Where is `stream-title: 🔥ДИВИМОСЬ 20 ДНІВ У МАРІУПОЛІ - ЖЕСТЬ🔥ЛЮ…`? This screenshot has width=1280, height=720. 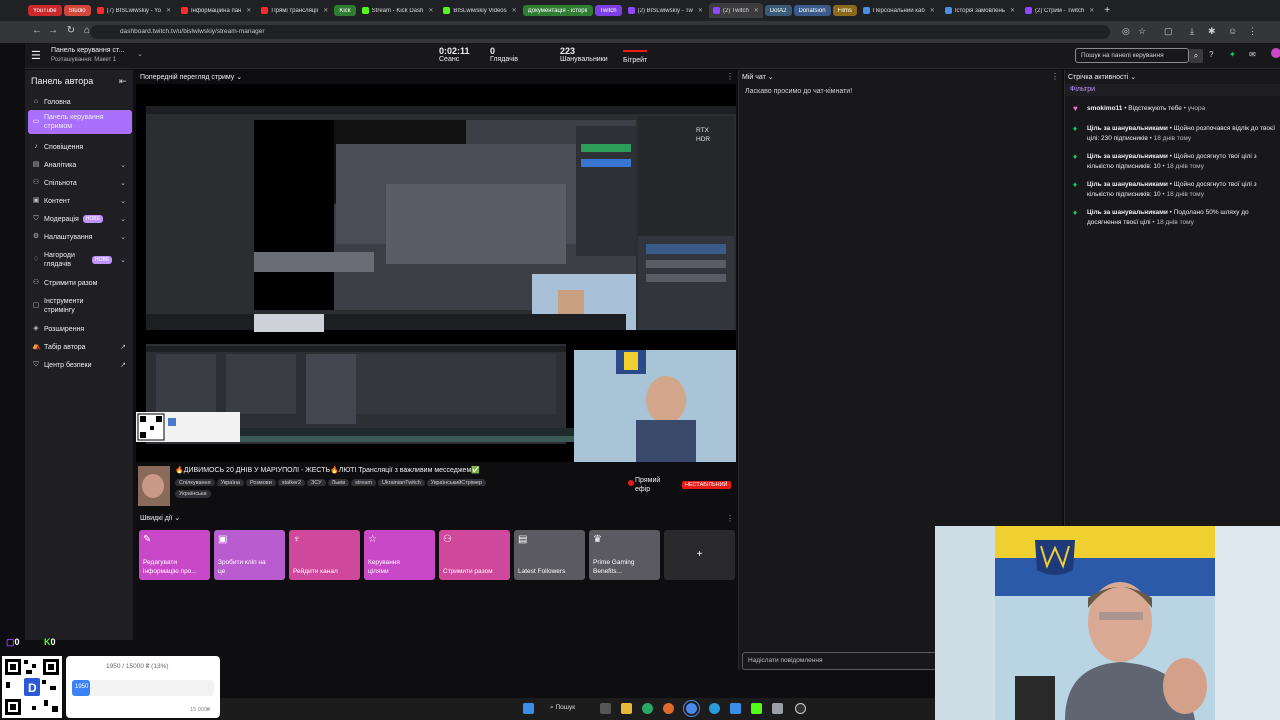 stream-title: 🔥ДИВИМОСЬ 20 ДНІВ У МАРІУПОЛІ - ЖЕСТЬ🔥ЛЮ… is located at coordinates (395, 470).